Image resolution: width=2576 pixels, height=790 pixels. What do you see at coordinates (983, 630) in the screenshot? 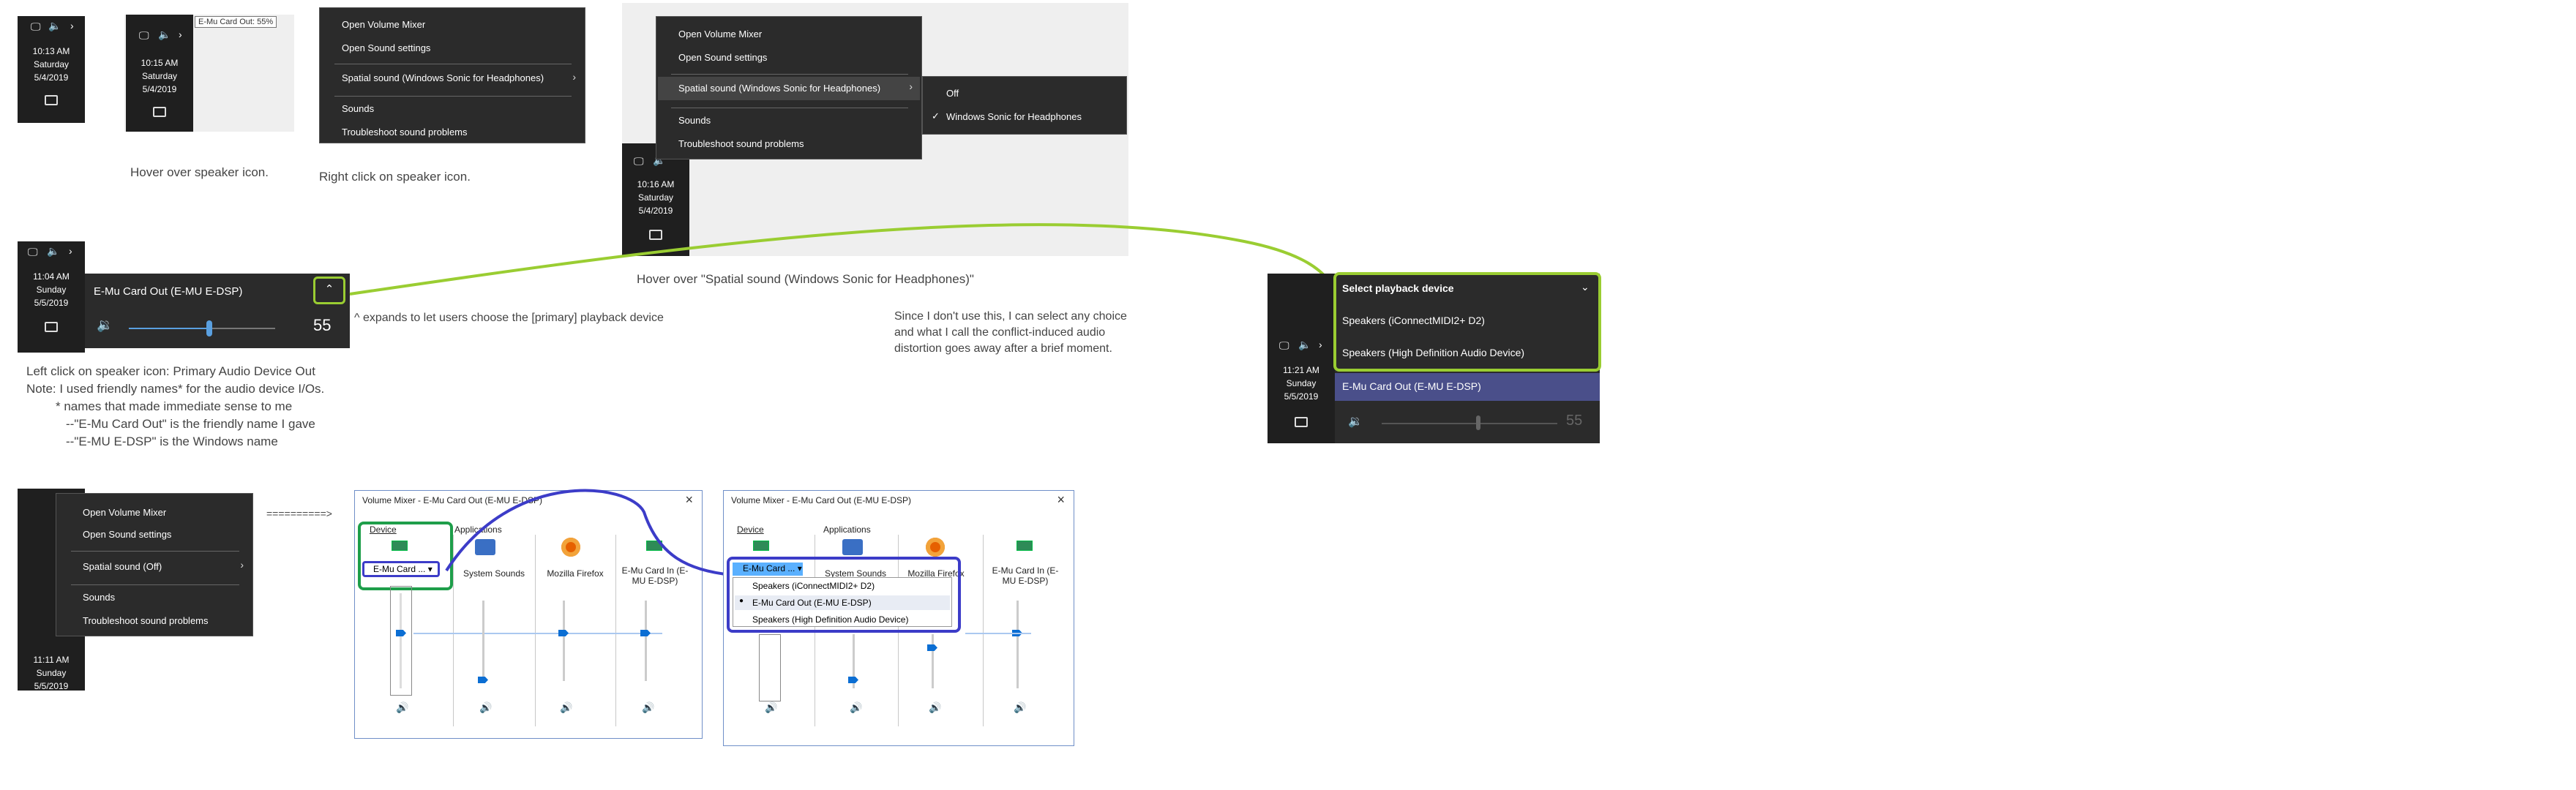
I see `column-separator` at bounding box center [983, 630].